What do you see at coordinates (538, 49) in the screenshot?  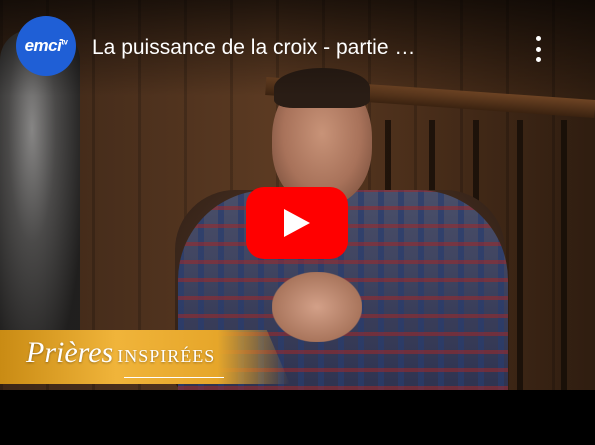 I see `vertical-ellipsis-icon` at bounding box center [538, 49].